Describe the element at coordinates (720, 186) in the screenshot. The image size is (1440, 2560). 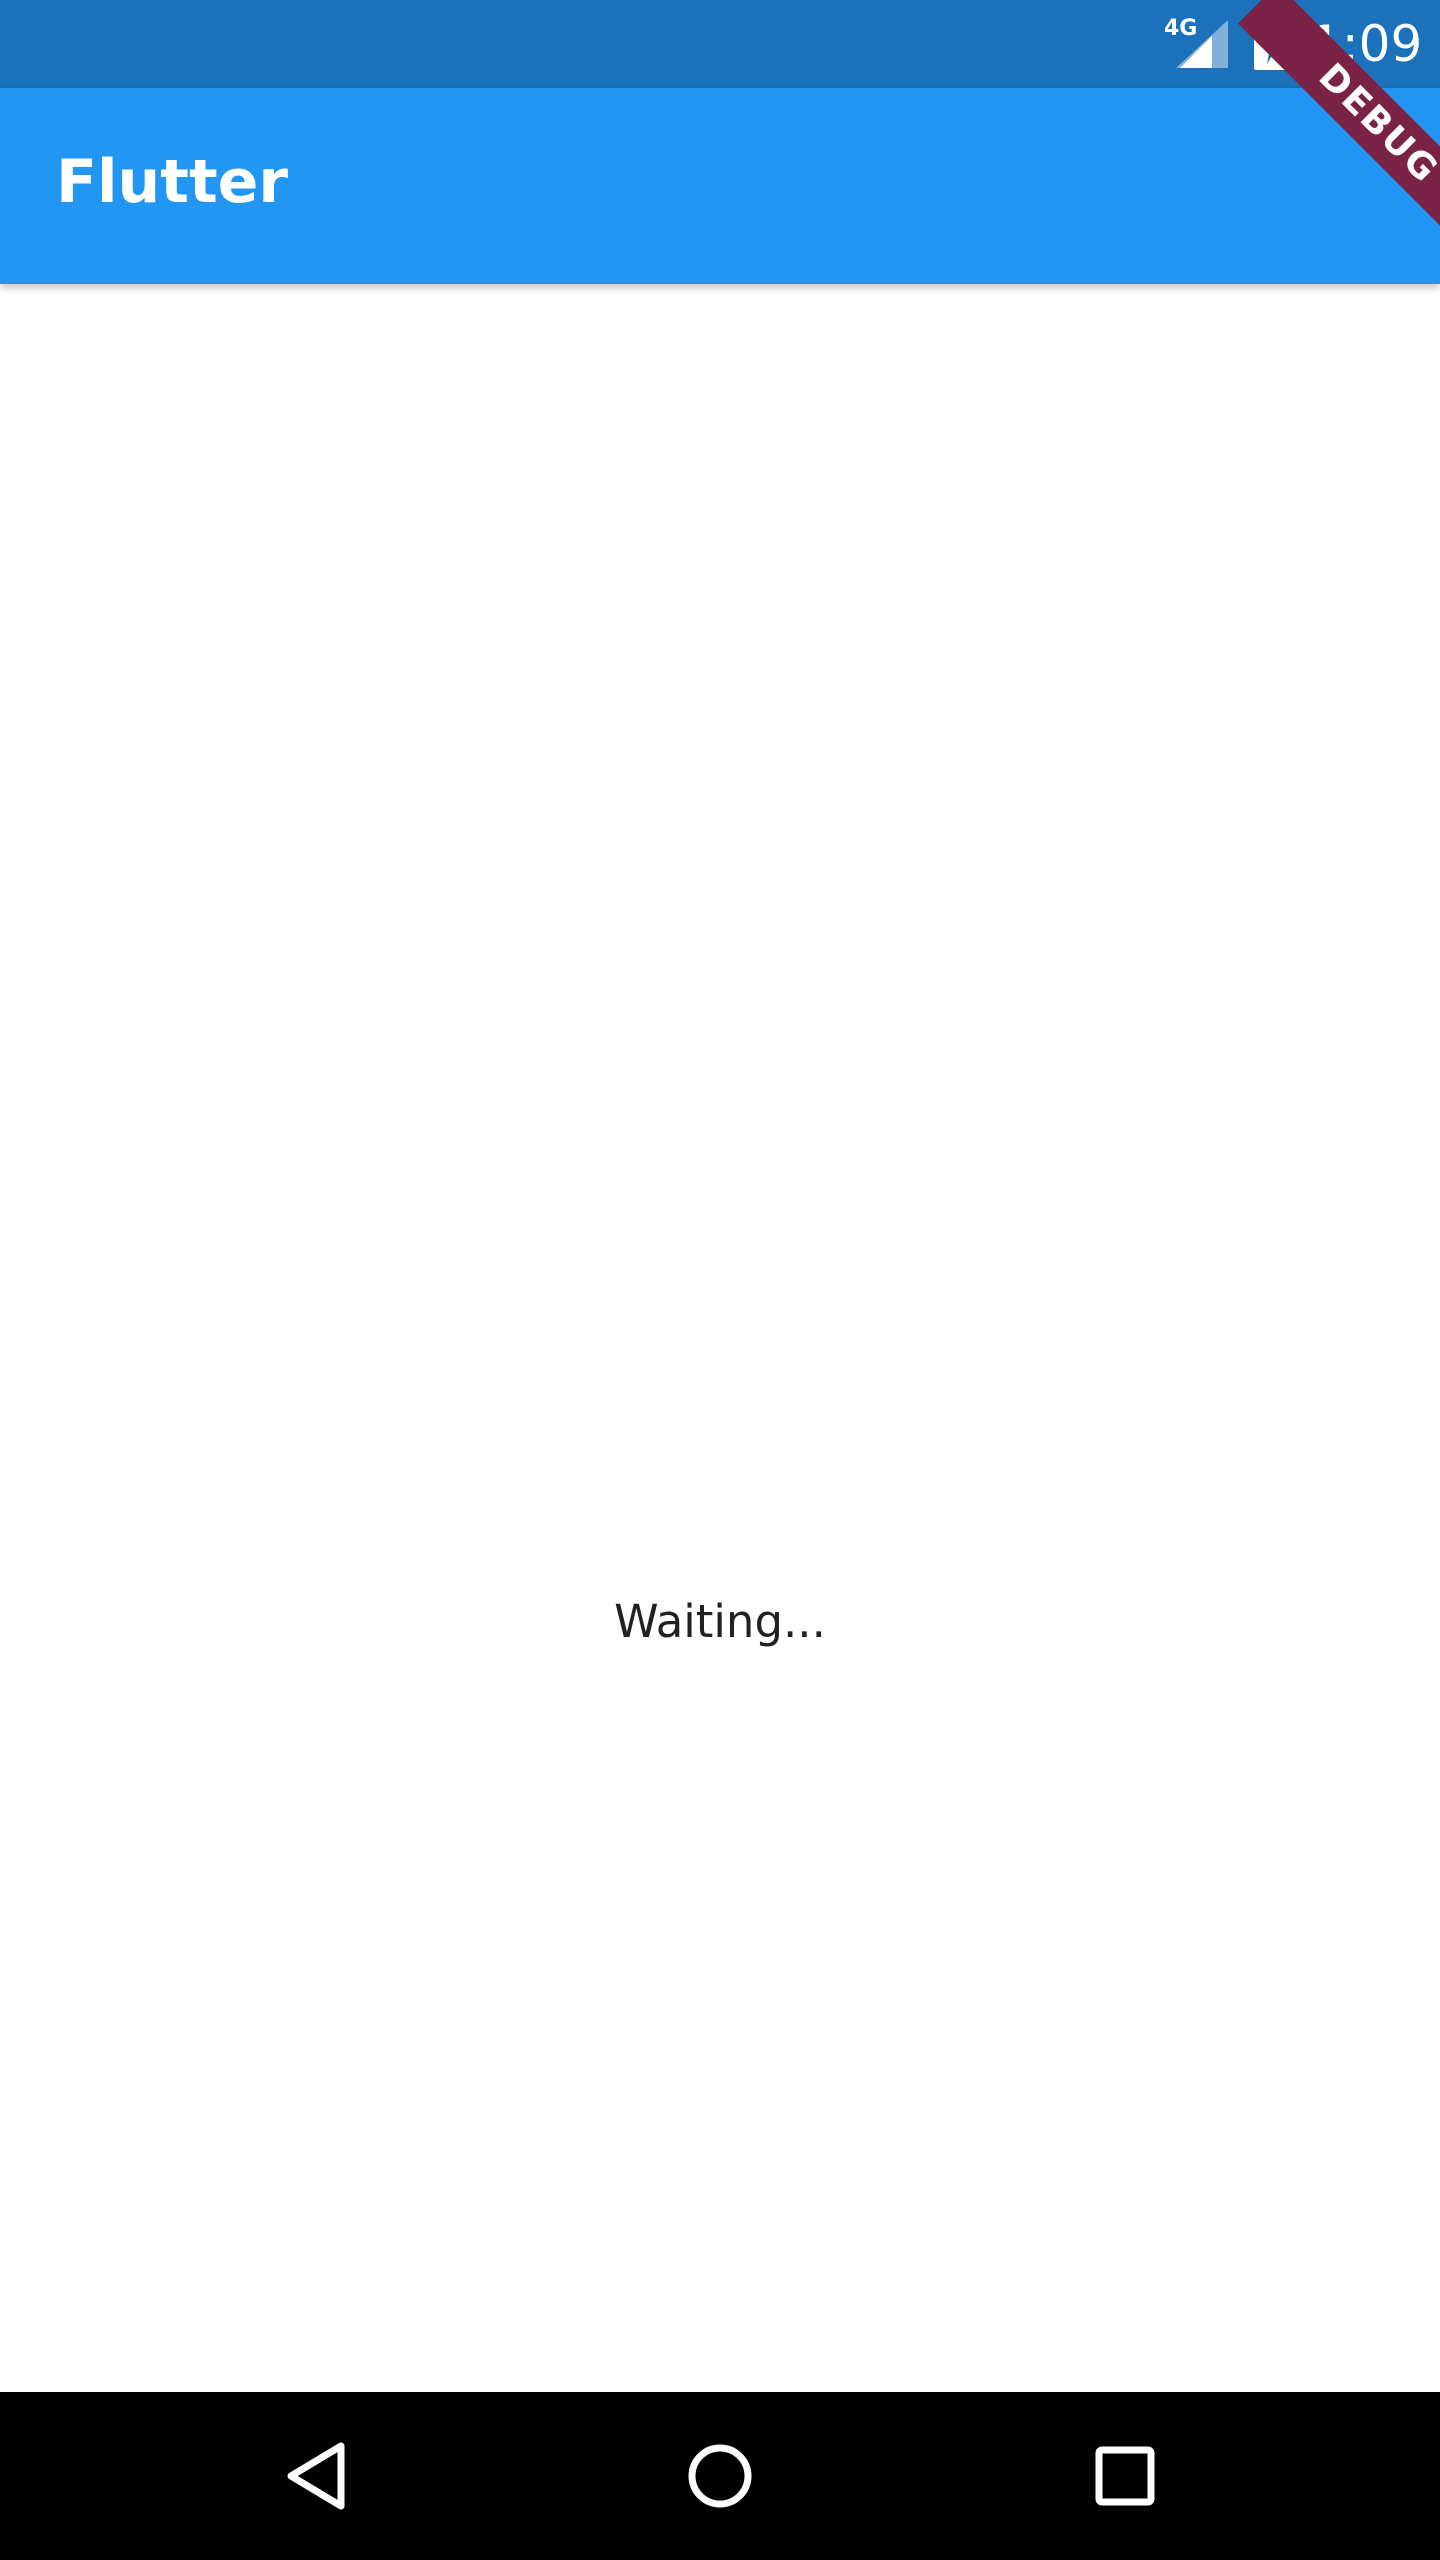
I see `app-bar: Flutter` at that location.